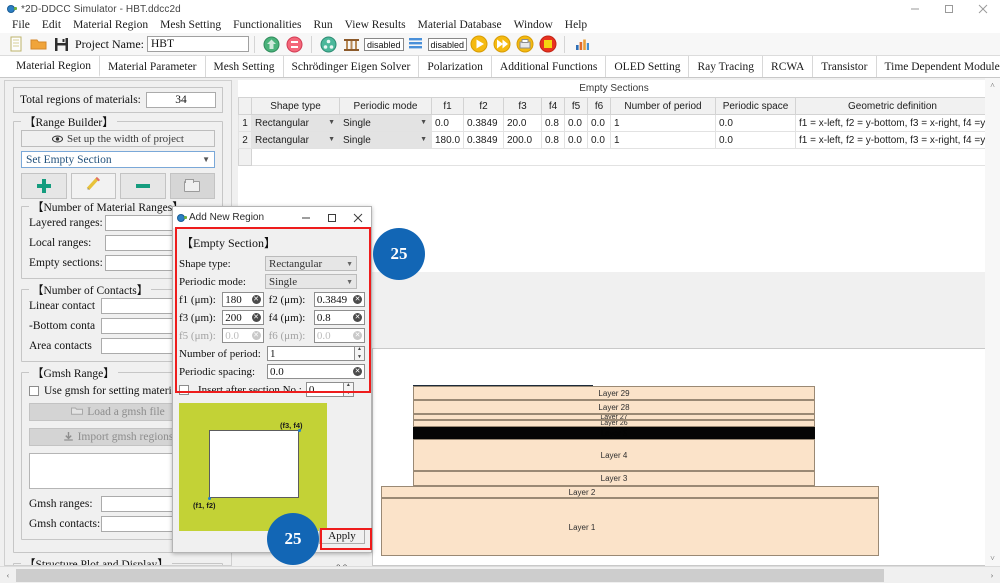 The height and width of the screenshot is (583, 1000). I want to click on chart-bar-icon, so click(581, 44).